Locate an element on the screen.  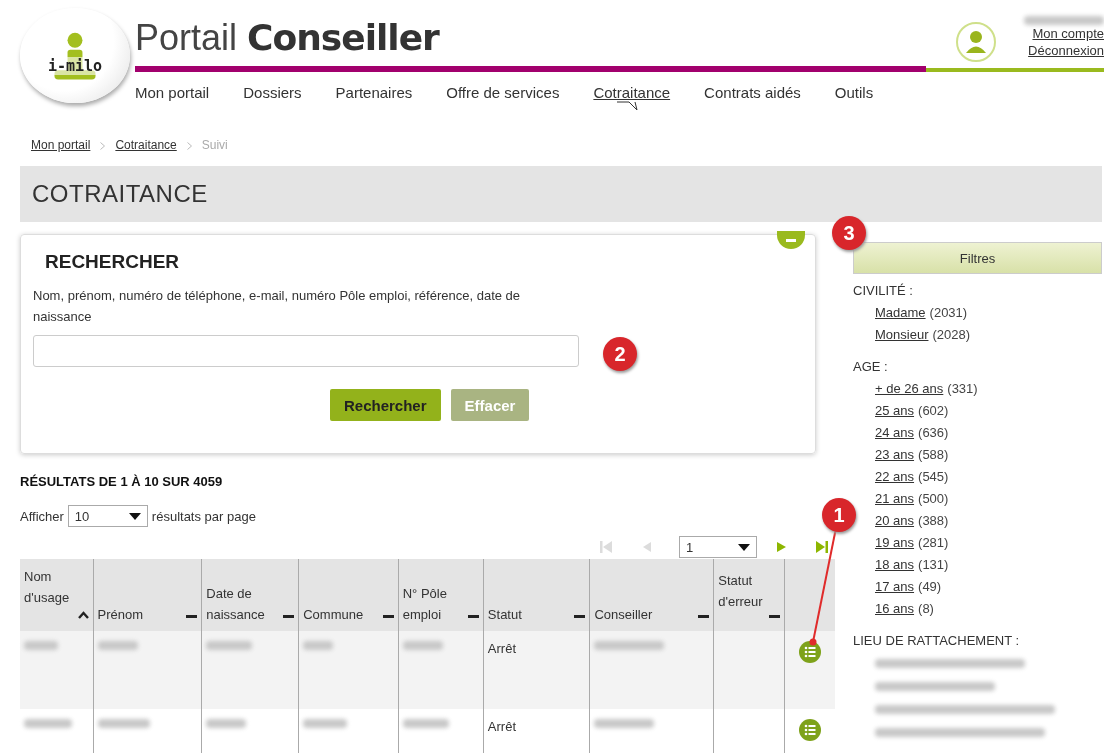
portal-title: Portail Conseiller is located at coordinates (287, 38).